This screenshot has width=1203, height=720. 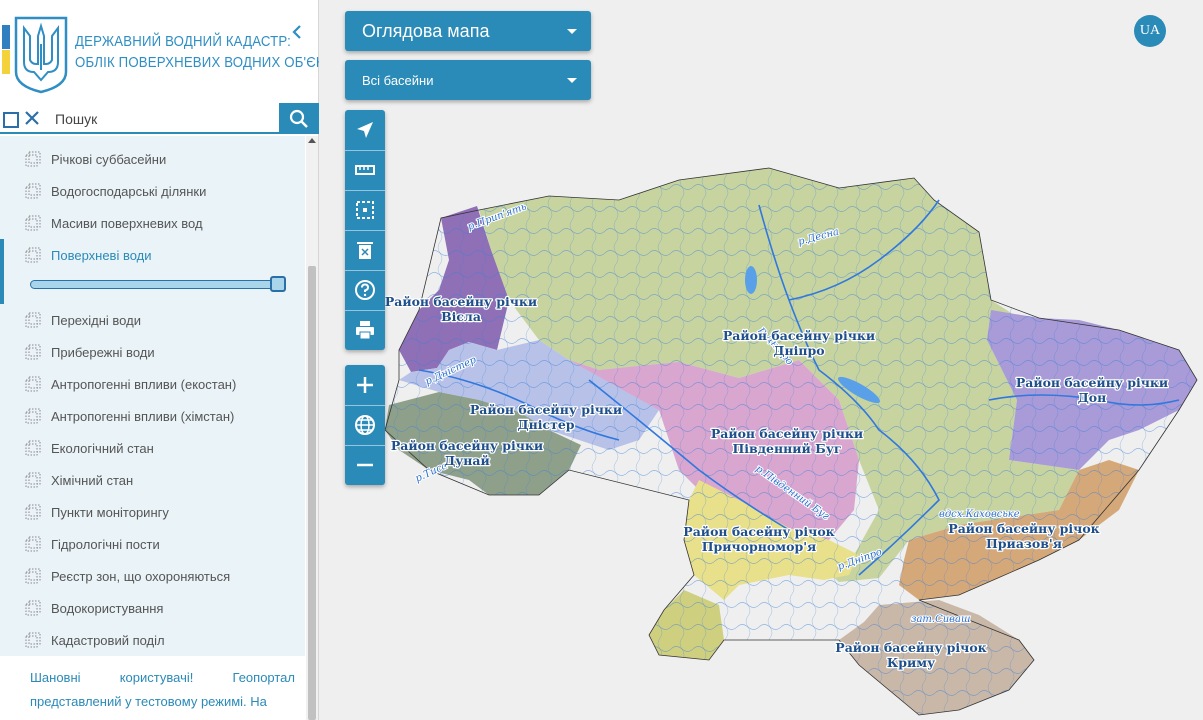 I want to click on kyiv-reservoir, so click(x=751, y=280).